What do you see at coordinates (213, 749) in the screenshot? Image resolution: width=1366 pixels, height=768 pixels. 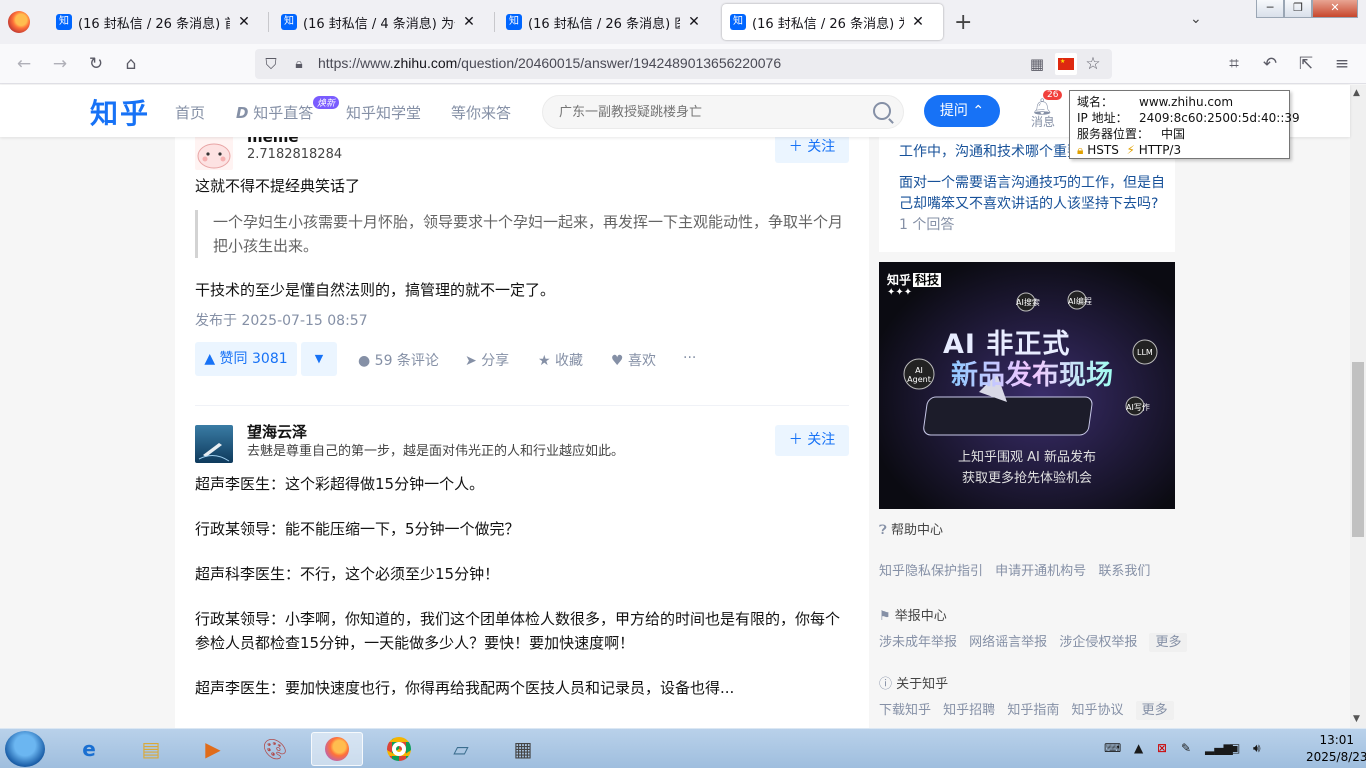 I see `media-player-icon: ▶` at bounding box center [213, 749].